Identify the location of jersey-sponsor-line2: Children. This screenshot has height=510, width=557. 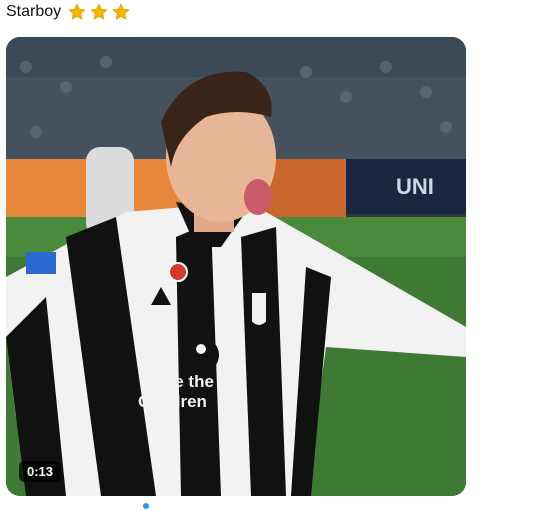
(172, 401).